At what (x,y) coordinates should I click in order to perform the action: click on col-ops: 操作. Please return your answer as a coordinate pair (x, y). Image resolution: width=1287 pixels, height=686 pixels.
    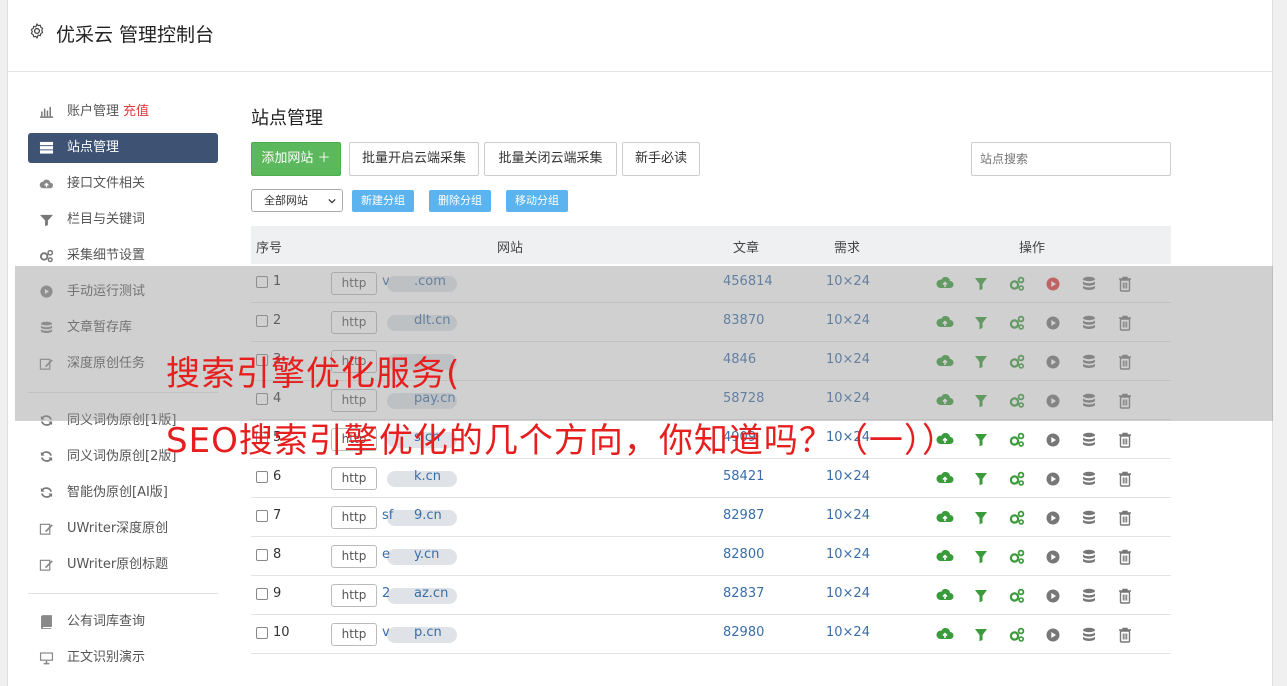
    Looking at the image, I should click on (1032, 248).